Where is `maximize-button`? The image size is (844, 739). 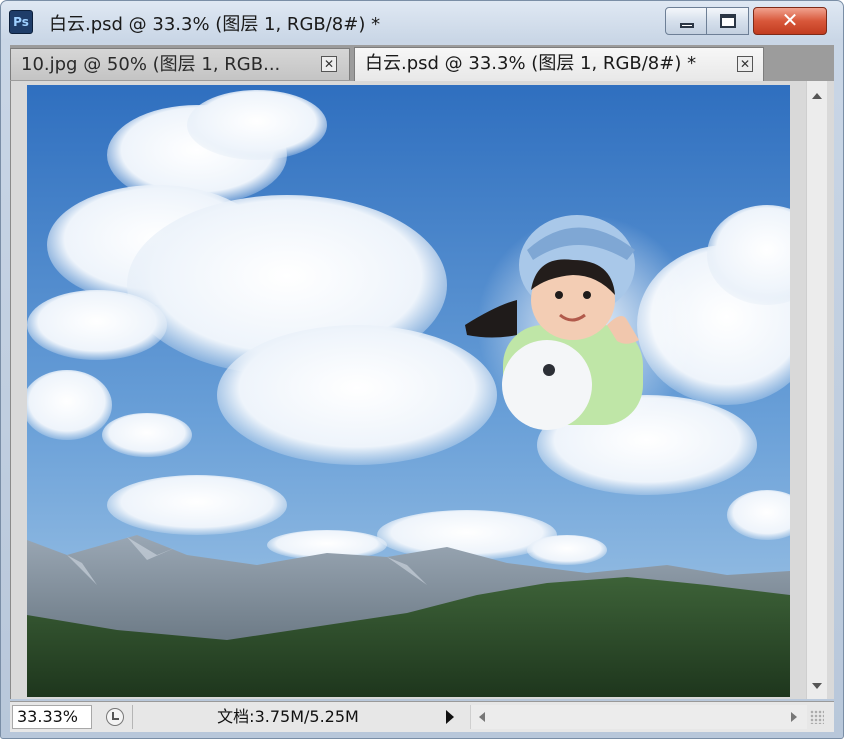 maximize-button is located at coordinates (728, 21).